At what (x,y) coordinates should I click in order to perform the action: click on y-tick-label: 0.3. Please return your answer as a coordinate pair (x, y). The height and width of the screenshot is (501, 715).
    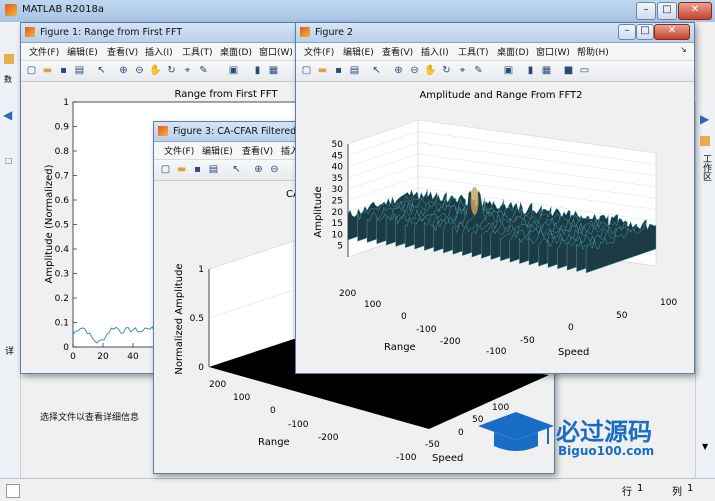
    Looking at the image, I should click on (62, 275).